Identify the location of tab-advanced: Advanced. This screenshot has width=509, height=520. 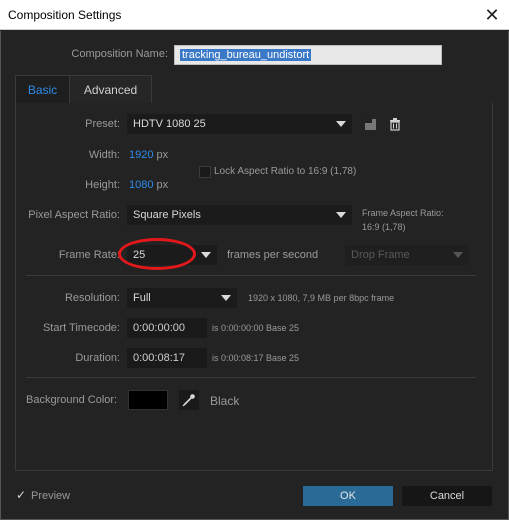
(111, 89).